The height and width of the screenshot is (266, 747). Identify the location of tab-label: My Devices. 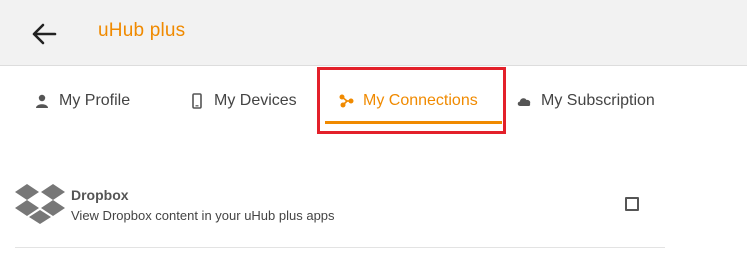
(255, 100).